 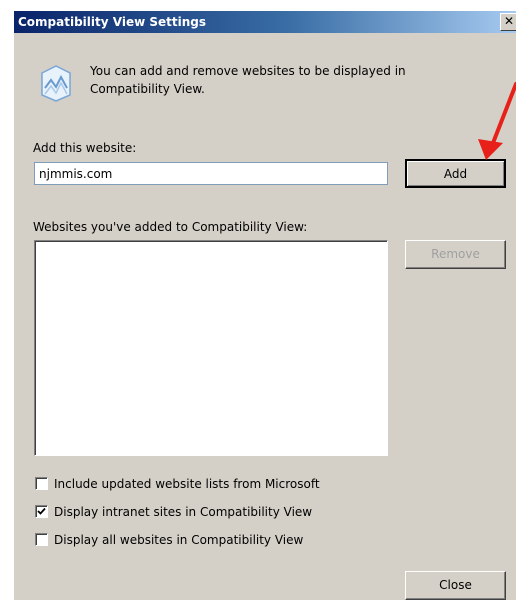 I want to click on remove-button: Remove, so click(x=455, y=254).